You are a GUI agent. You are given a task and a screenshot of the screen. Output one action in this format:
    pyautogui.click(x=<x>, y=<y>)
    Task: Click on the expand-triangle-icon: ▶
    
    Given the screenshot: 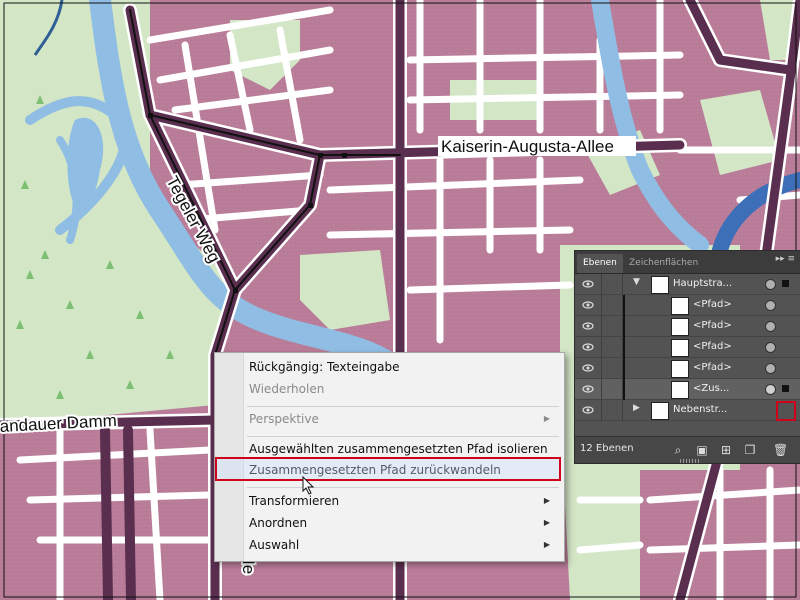 What is the action you would take?
    pyautogui.click(x=636, y=408)
    